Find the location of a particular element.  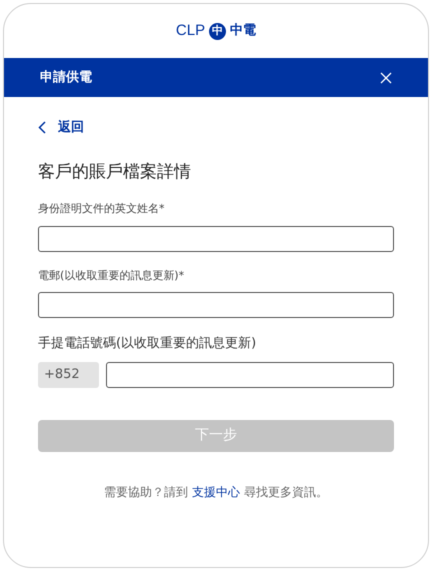

field-label: 身份證明文件的英文姓名* is located at coordinates (102, 209).